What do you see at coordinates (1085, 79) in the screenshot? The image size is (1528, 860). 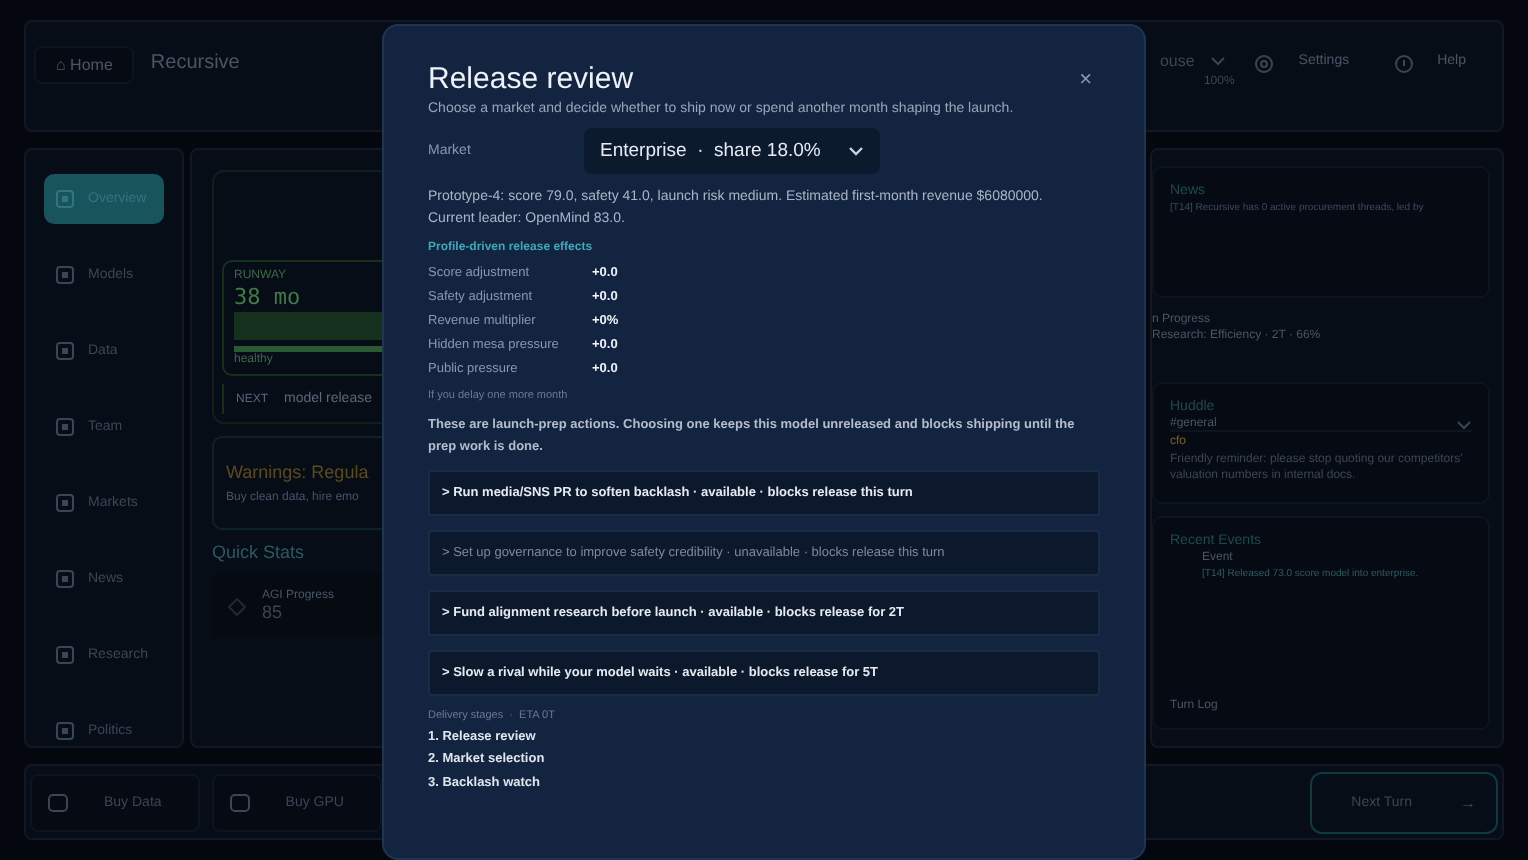 I see `close-button: ×` at bounding box center [1085, 79].